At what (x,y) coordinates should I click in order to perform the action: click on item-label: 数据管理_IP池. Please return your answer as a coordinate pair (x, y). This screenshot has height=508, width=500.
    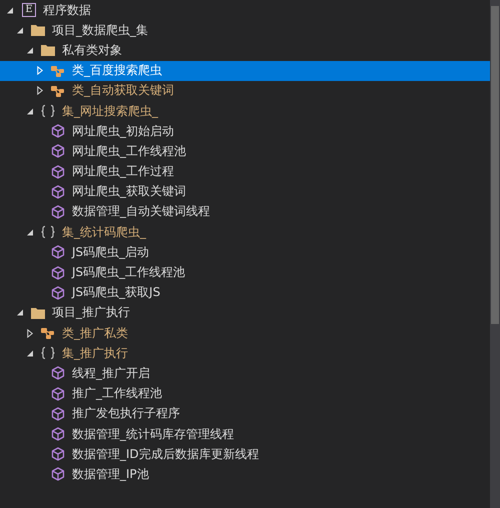
    Looking at the image, I should click on (110, 474).